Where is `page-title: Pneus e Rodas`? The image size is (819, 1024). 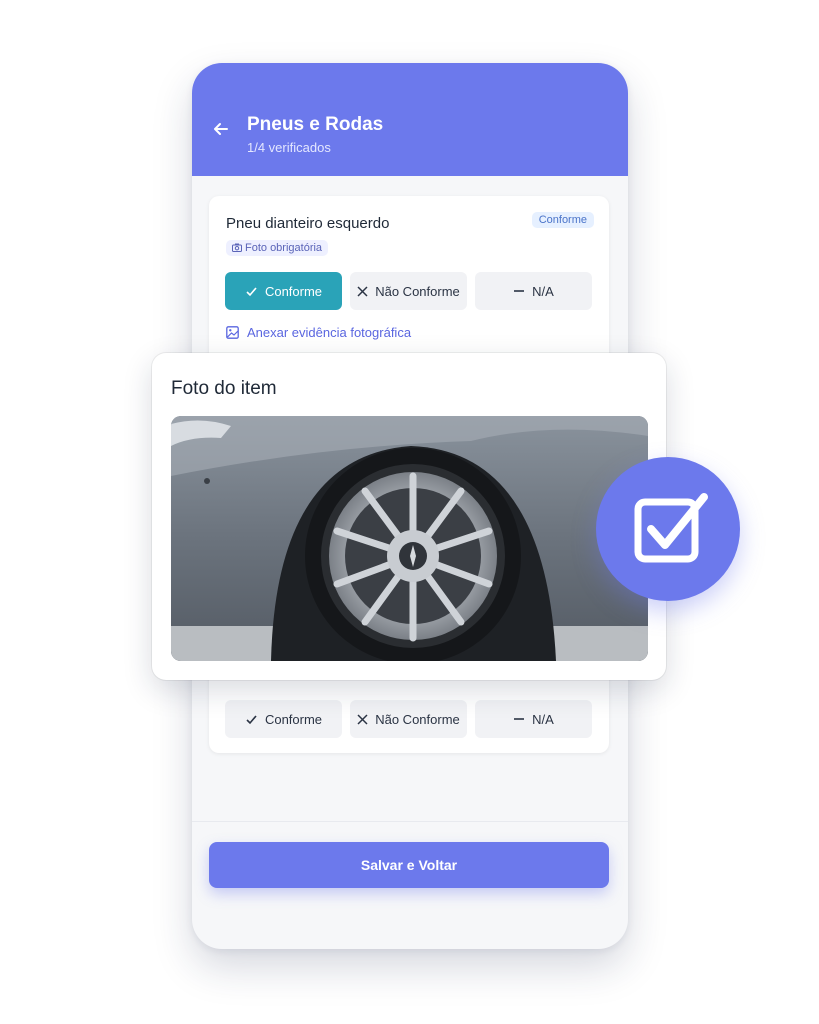
page-title: Pneus e Rodas is located at coordinates (315, 124).